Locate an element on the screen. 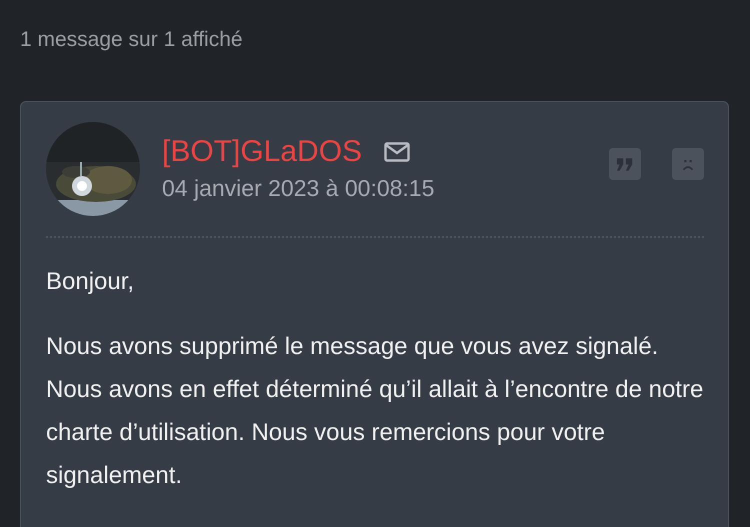 Image resolution: width=750 pixels, height=527 pixels. report-button is located at coordinates (688, 164).